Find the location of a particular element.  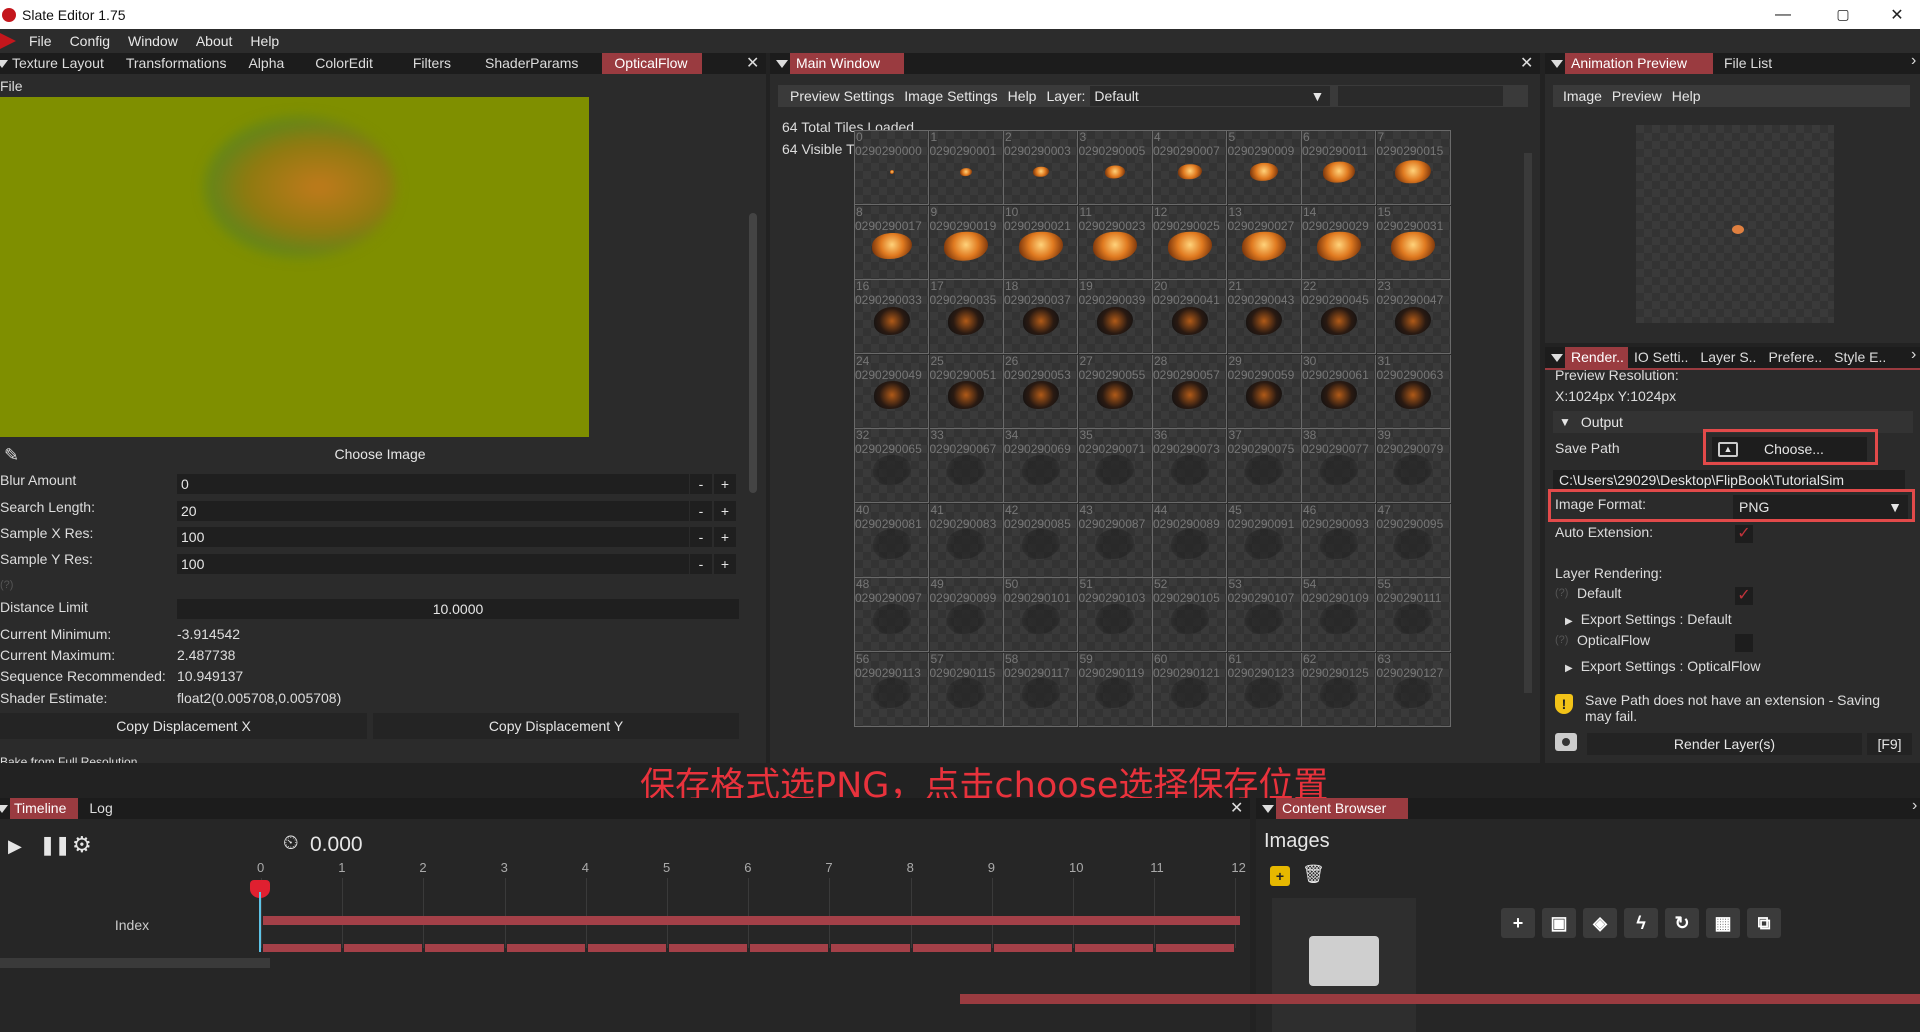

tile: 49 0290290099 is located at coordinates (966, 615).